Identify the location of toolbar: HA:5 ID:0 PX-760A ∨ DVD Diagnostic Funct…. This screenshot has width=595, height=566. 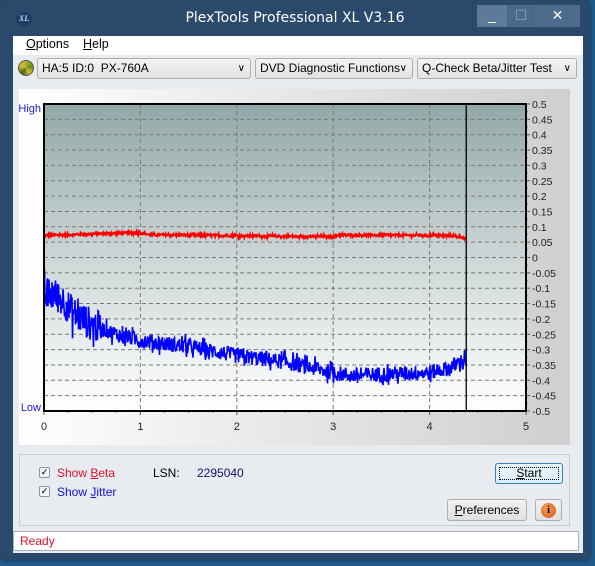
(298, 69).